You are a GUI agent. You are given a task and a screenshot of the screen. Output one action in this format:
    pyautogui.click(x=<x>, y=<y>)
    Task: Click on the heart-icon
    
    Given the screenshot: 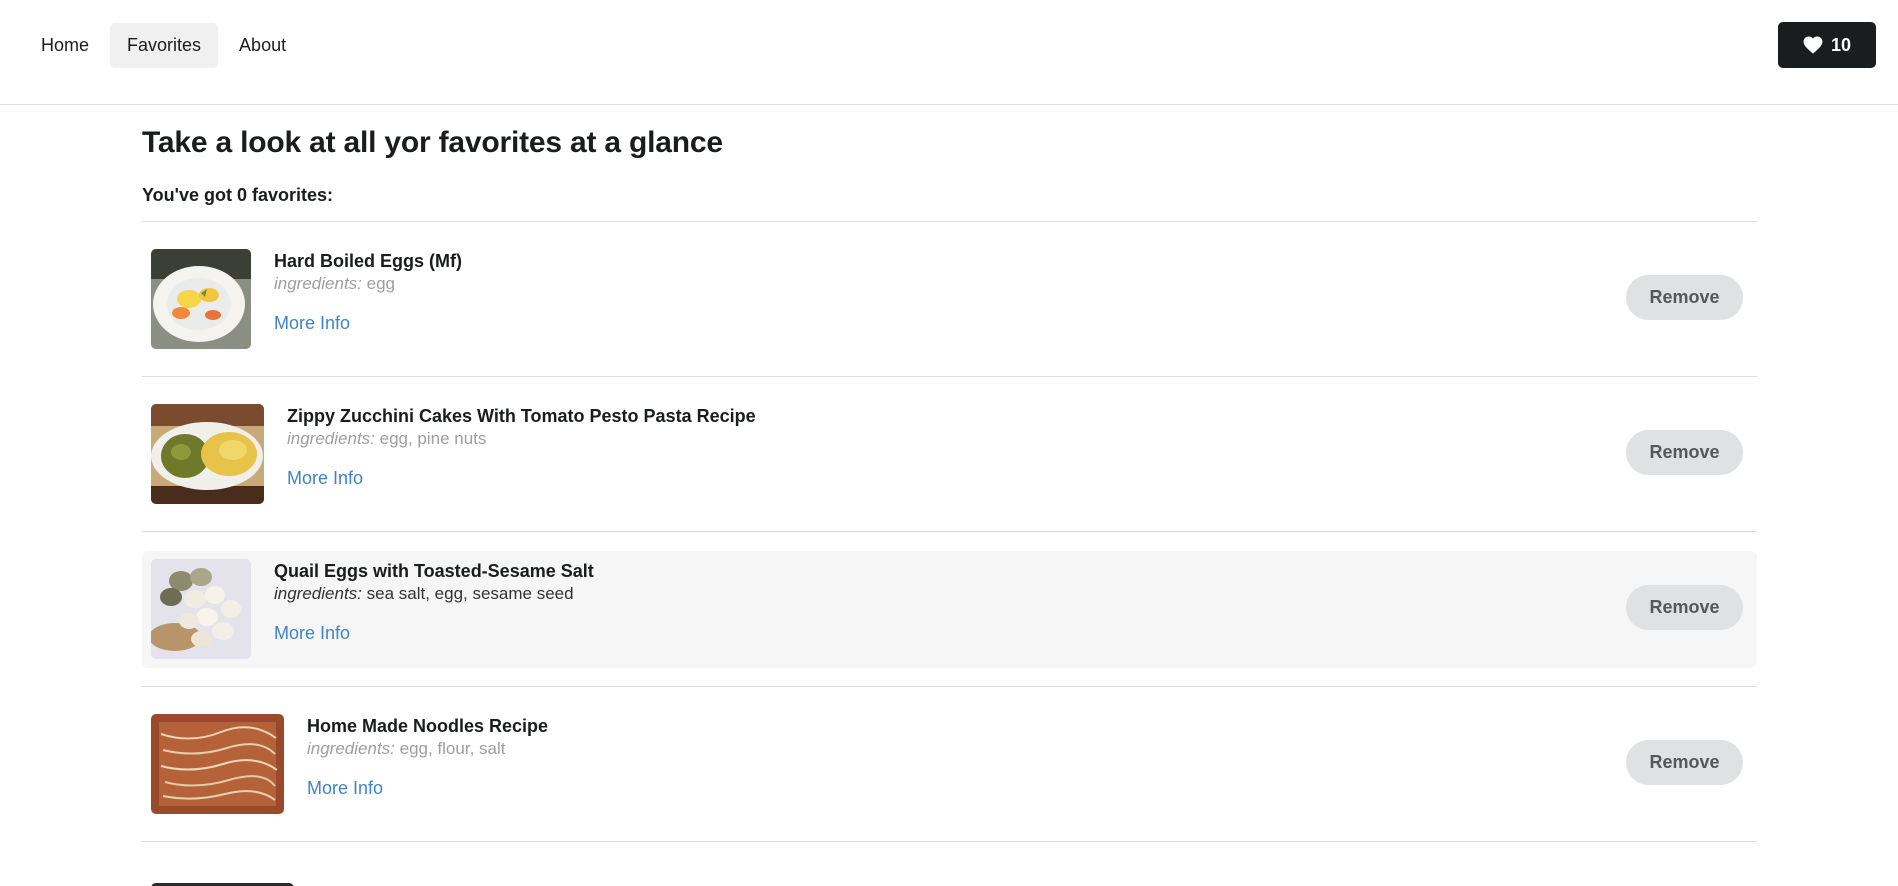 What is the action you would take?
    pyautogui.click(x=1813, y=45)
    